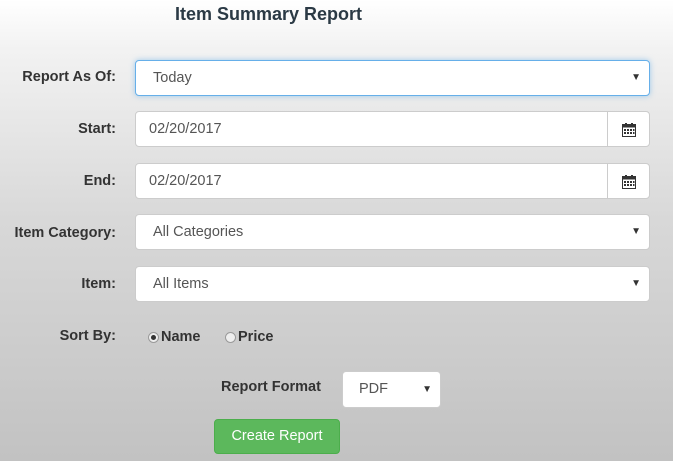  I want to click on end-label: End:, so click(99, 181).